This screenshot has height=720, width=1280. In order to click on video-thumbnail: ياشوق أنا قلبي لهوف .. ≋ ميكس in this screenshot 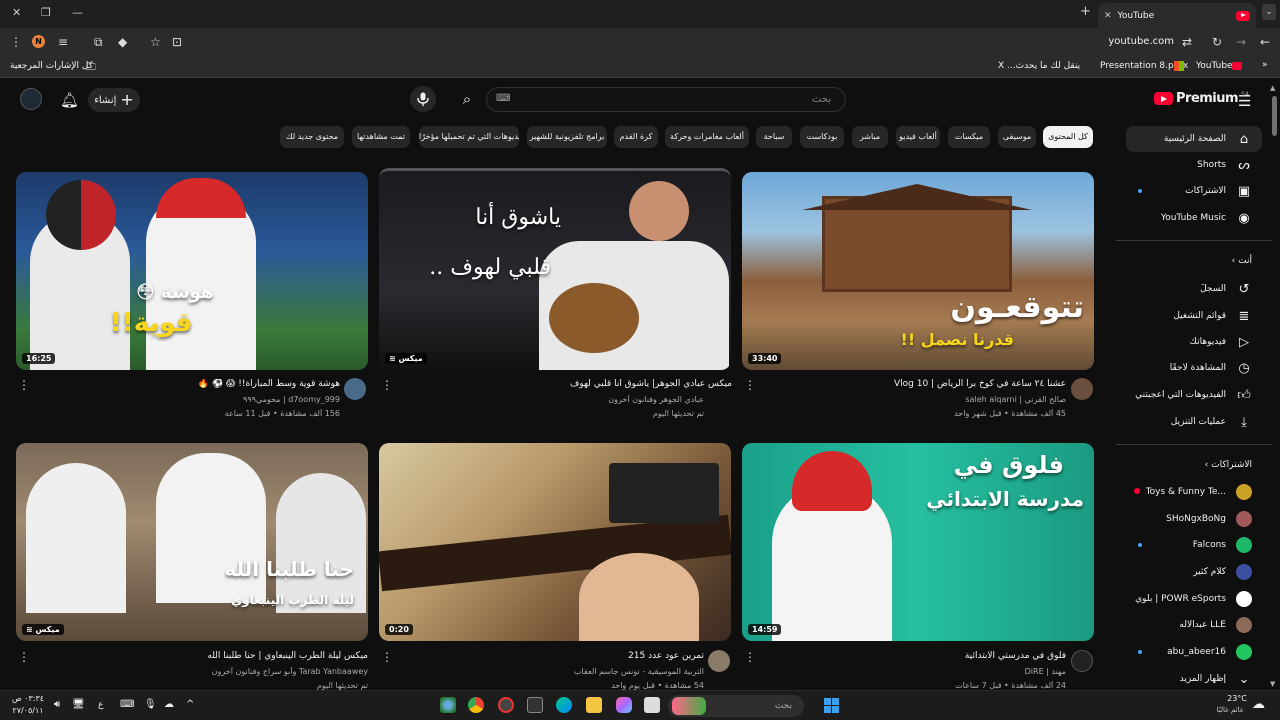, I will do `click(555, 269)`.